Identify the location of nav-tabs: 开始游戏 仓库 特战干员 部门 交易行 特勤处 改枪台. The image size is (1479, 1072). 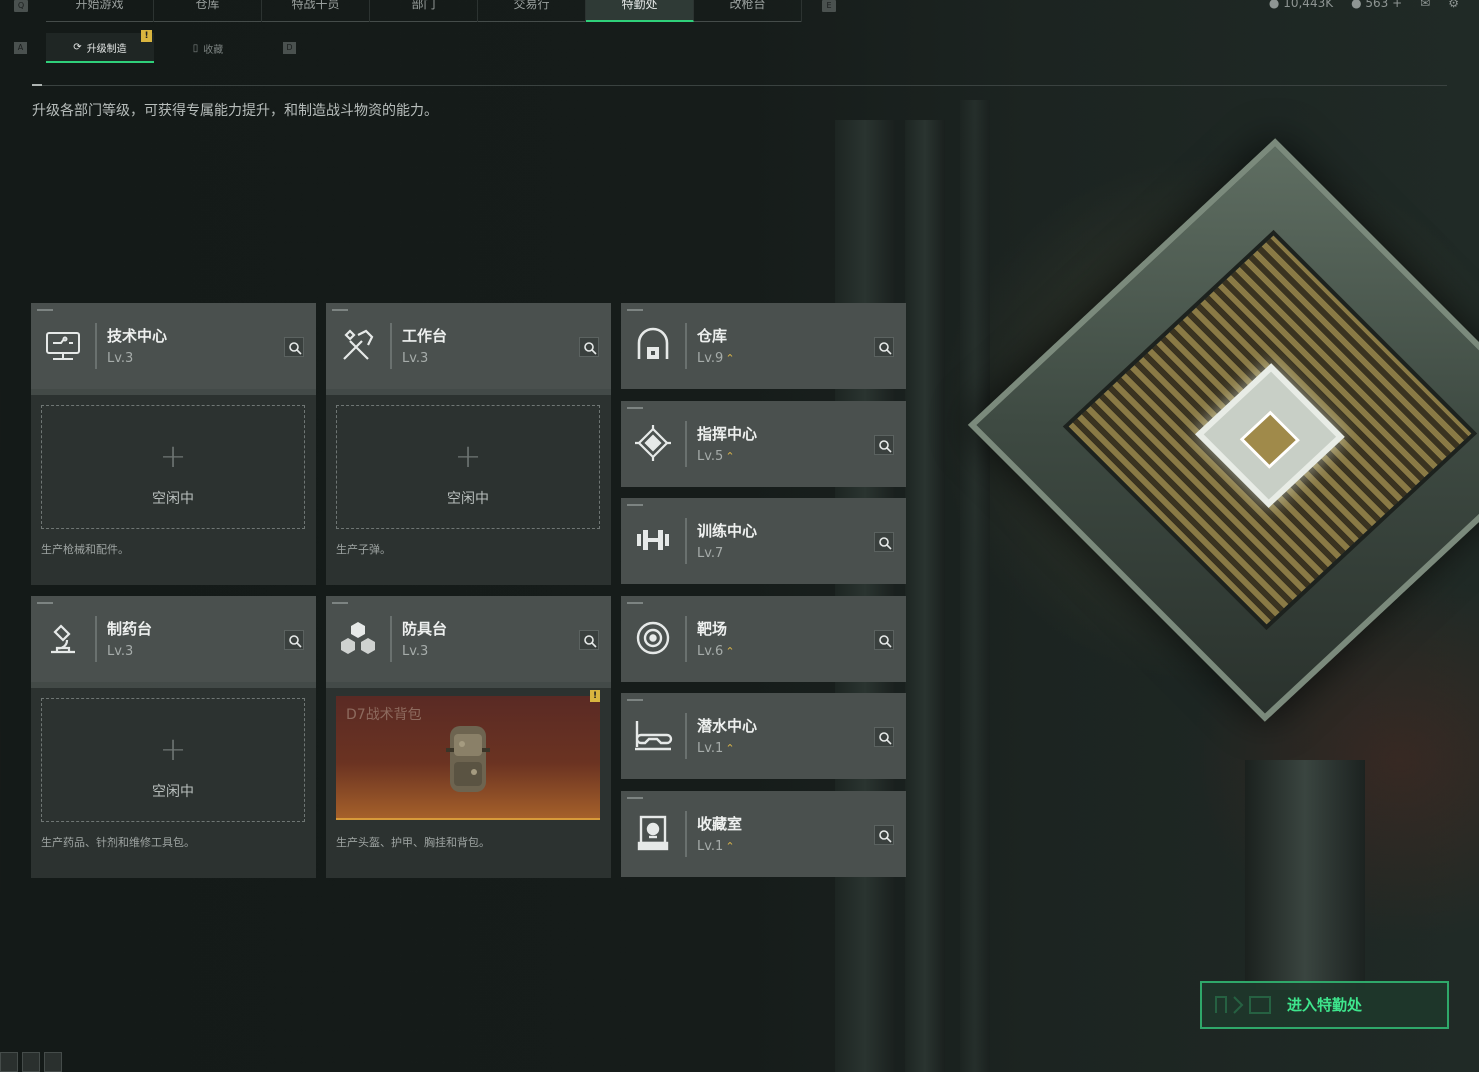
(424, 11).